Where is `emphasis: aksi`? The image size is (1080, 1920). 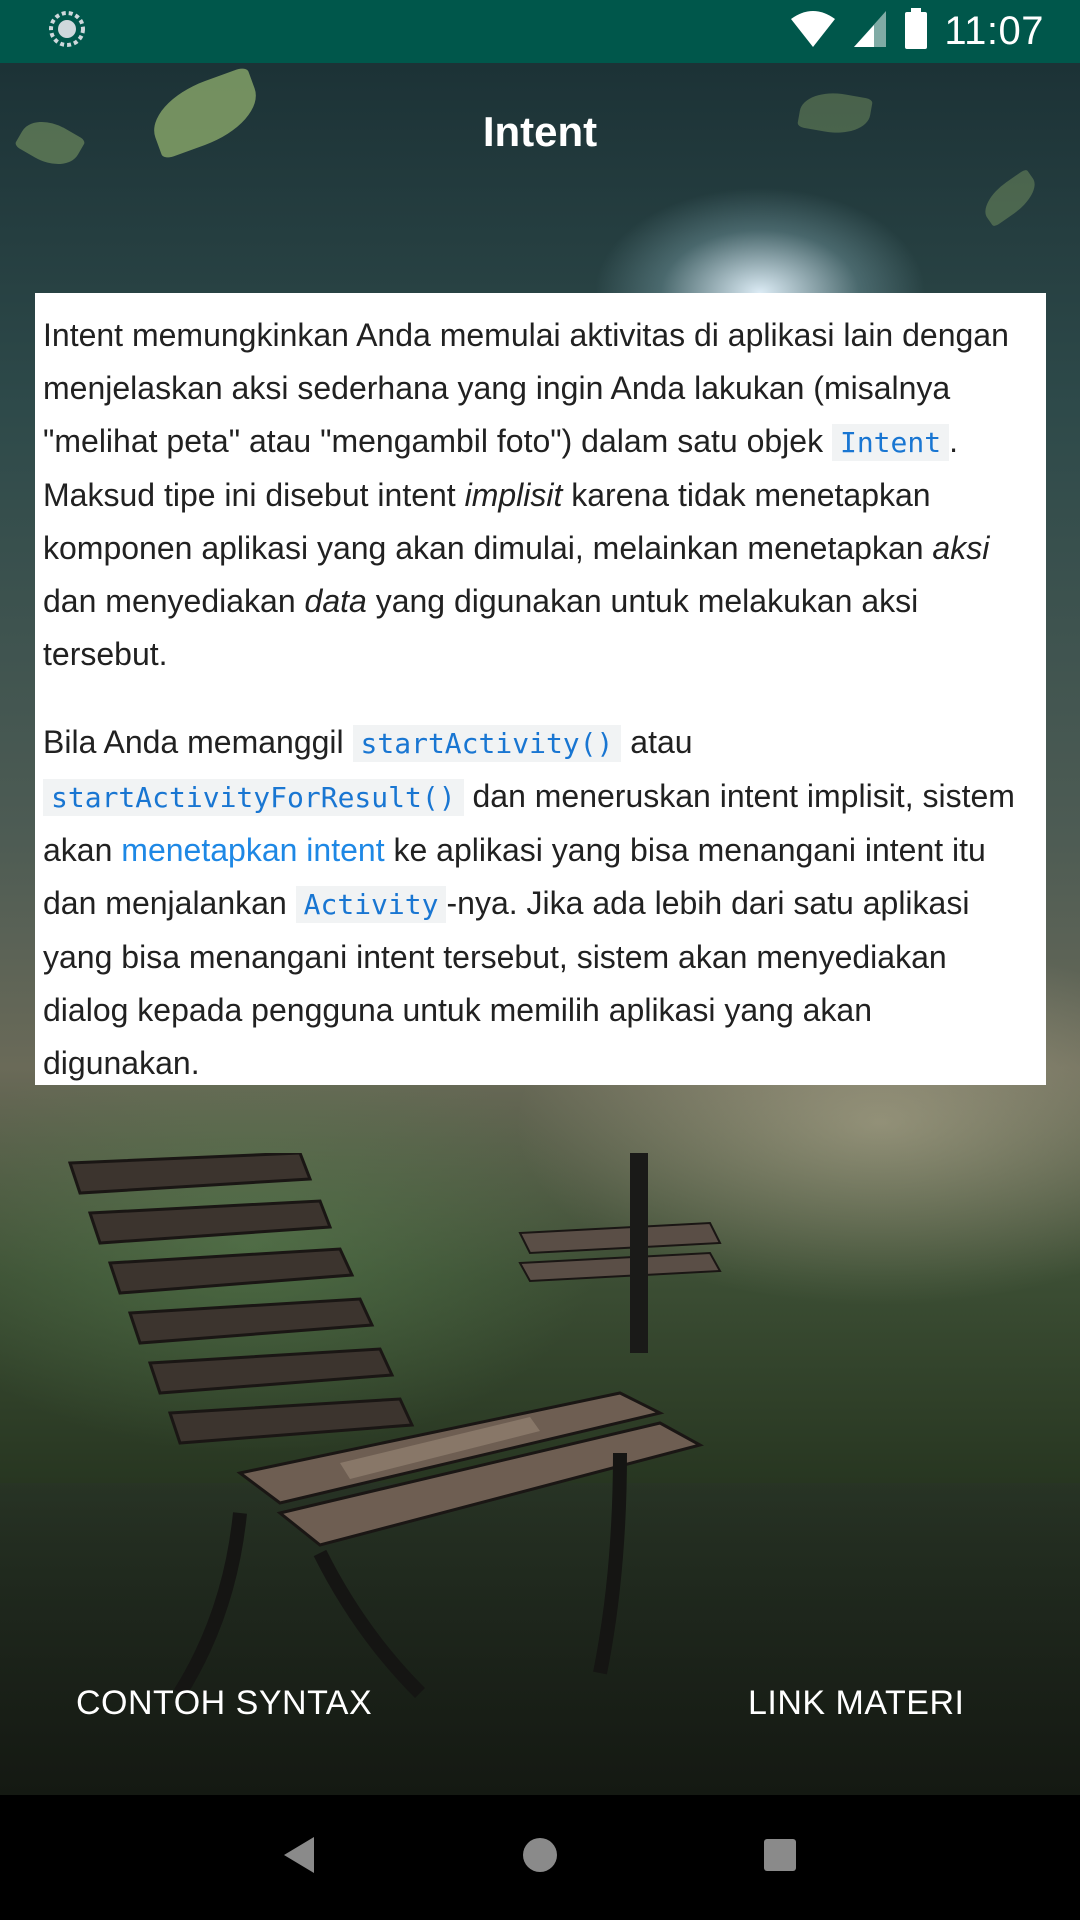
emphasis: aksi is located at coordinates (961, 548).